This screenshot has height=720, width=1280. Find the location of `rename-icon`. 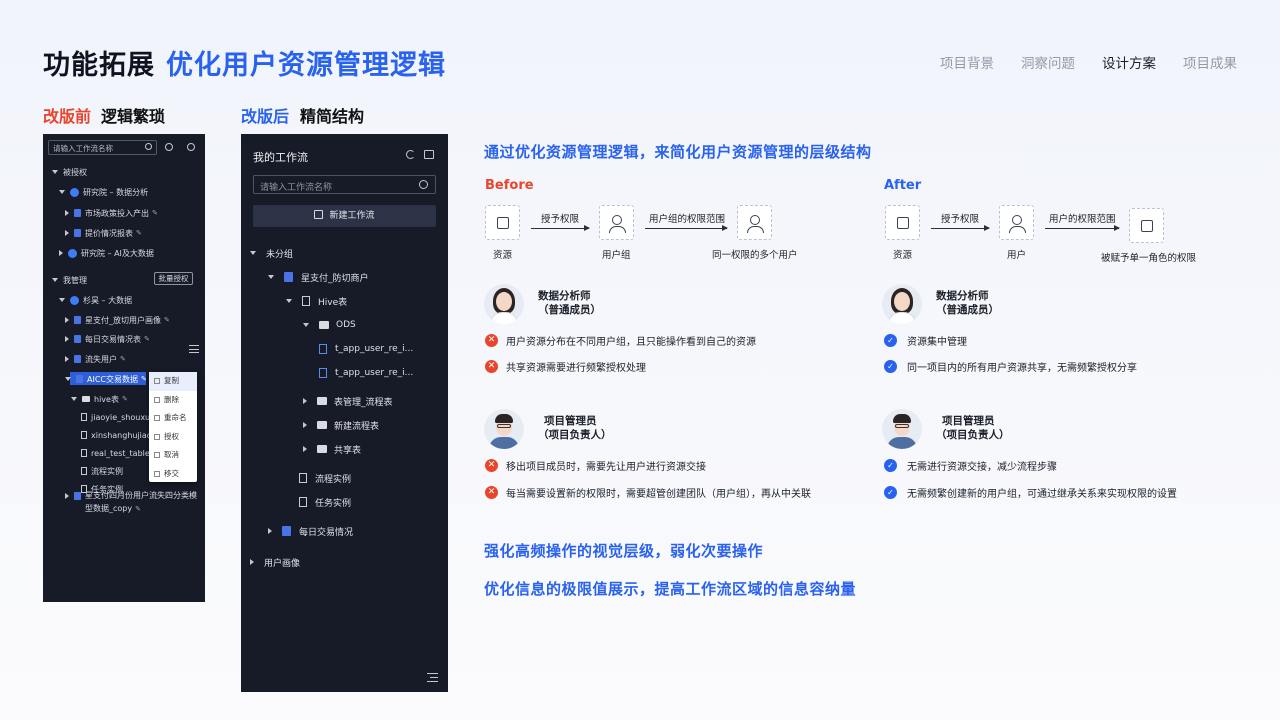

rename-icon is located at coordinates (157, 418).